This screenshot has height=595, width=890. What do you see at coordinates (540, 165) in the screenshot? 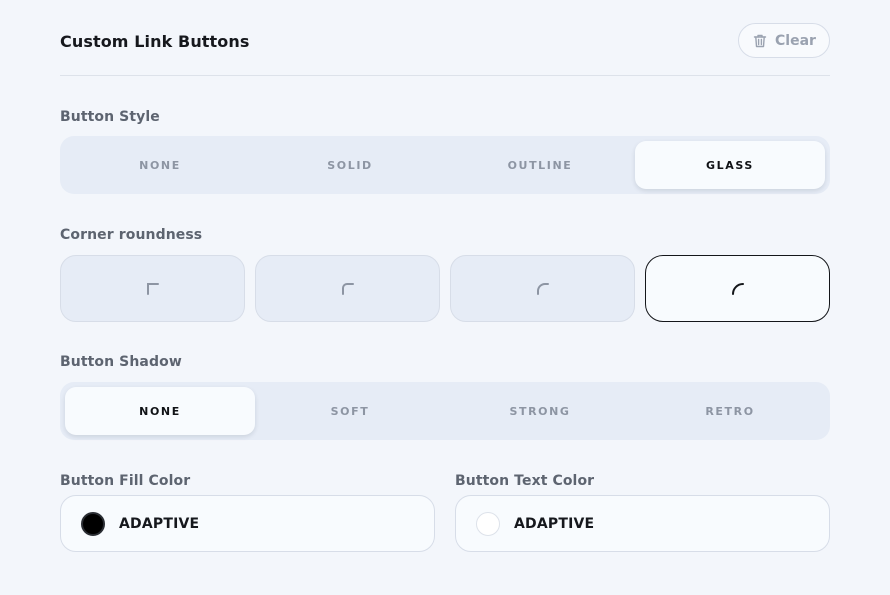
I see `button-style-option-outline: OUTLINE` at bounding box center [540, 165].